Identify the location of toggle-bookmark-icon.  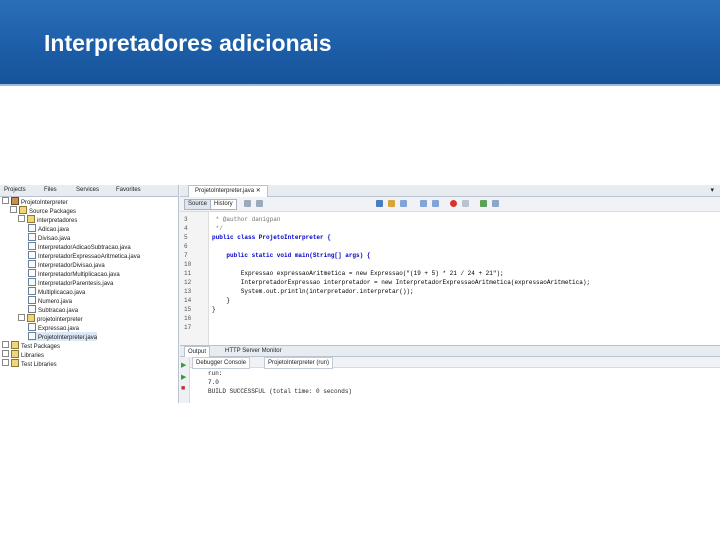
(403, 203).